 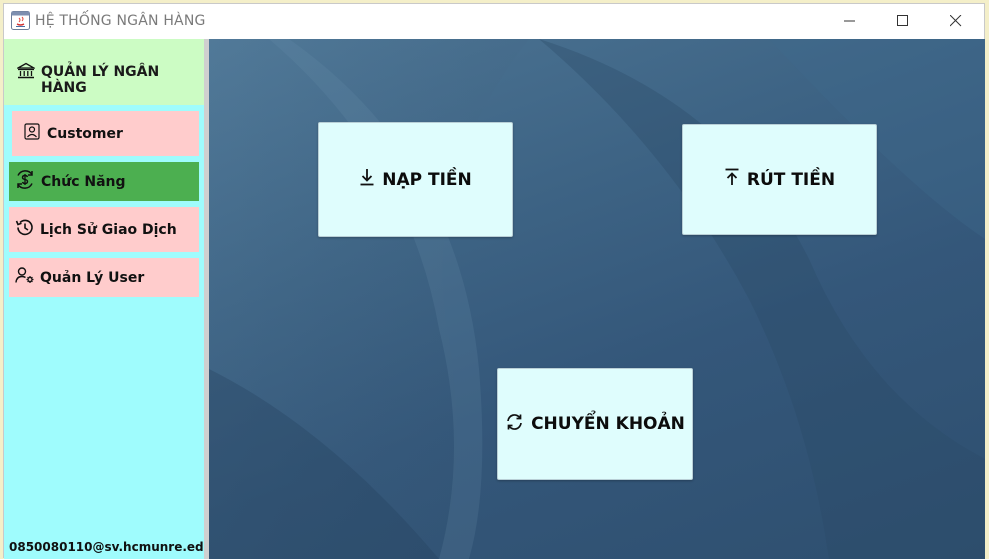 I want to click on withdraw-button: RÚT TIỀN, so click(x=779, y=179).